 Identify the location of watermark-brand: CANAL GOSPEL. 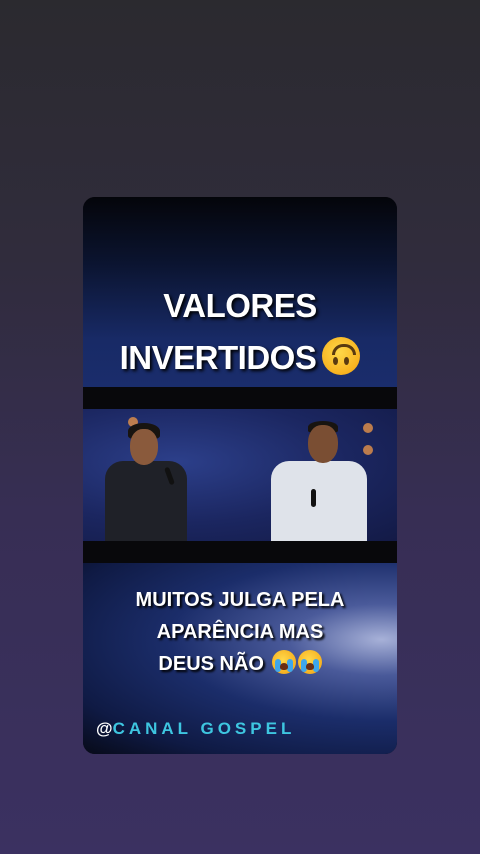
(204, 728).